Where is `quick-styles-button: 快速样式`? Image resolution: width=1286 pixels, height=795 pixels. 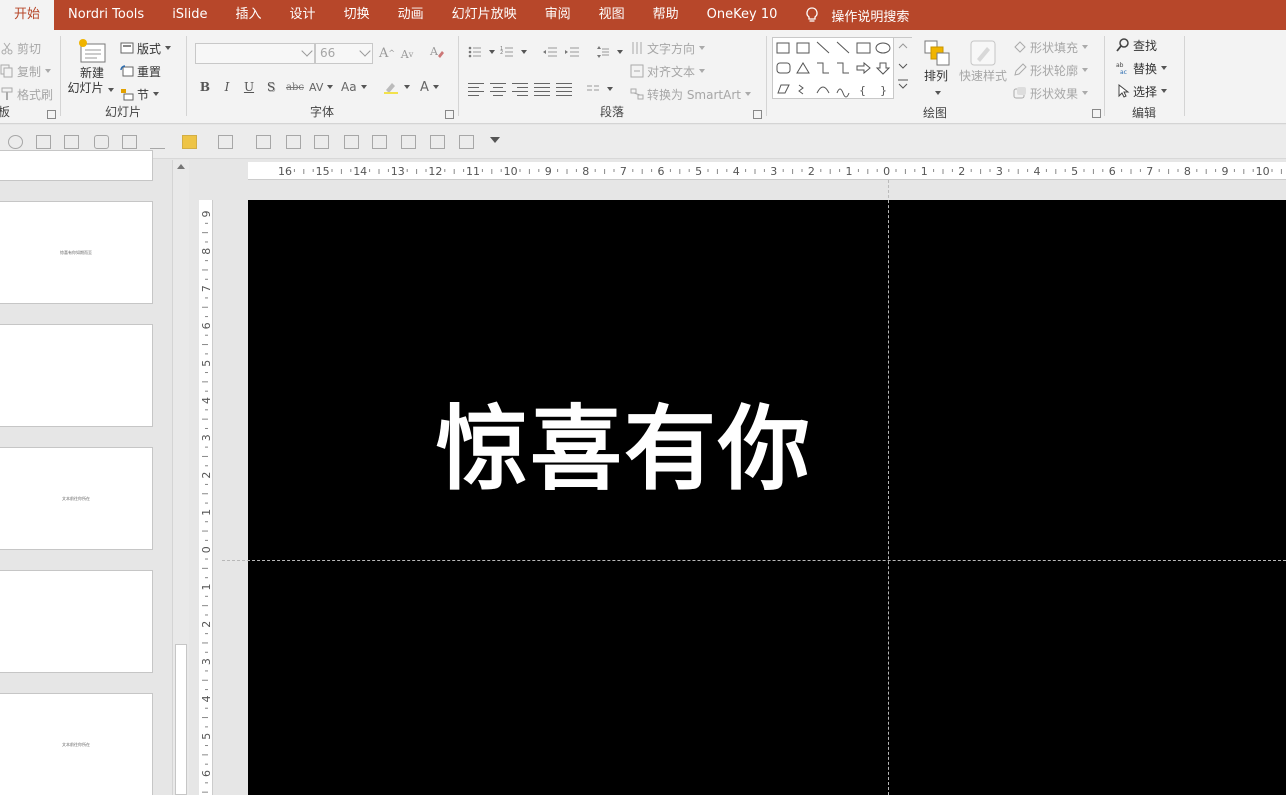 quick-styles-button: 快速样式 is located at coordinates (983, 69).